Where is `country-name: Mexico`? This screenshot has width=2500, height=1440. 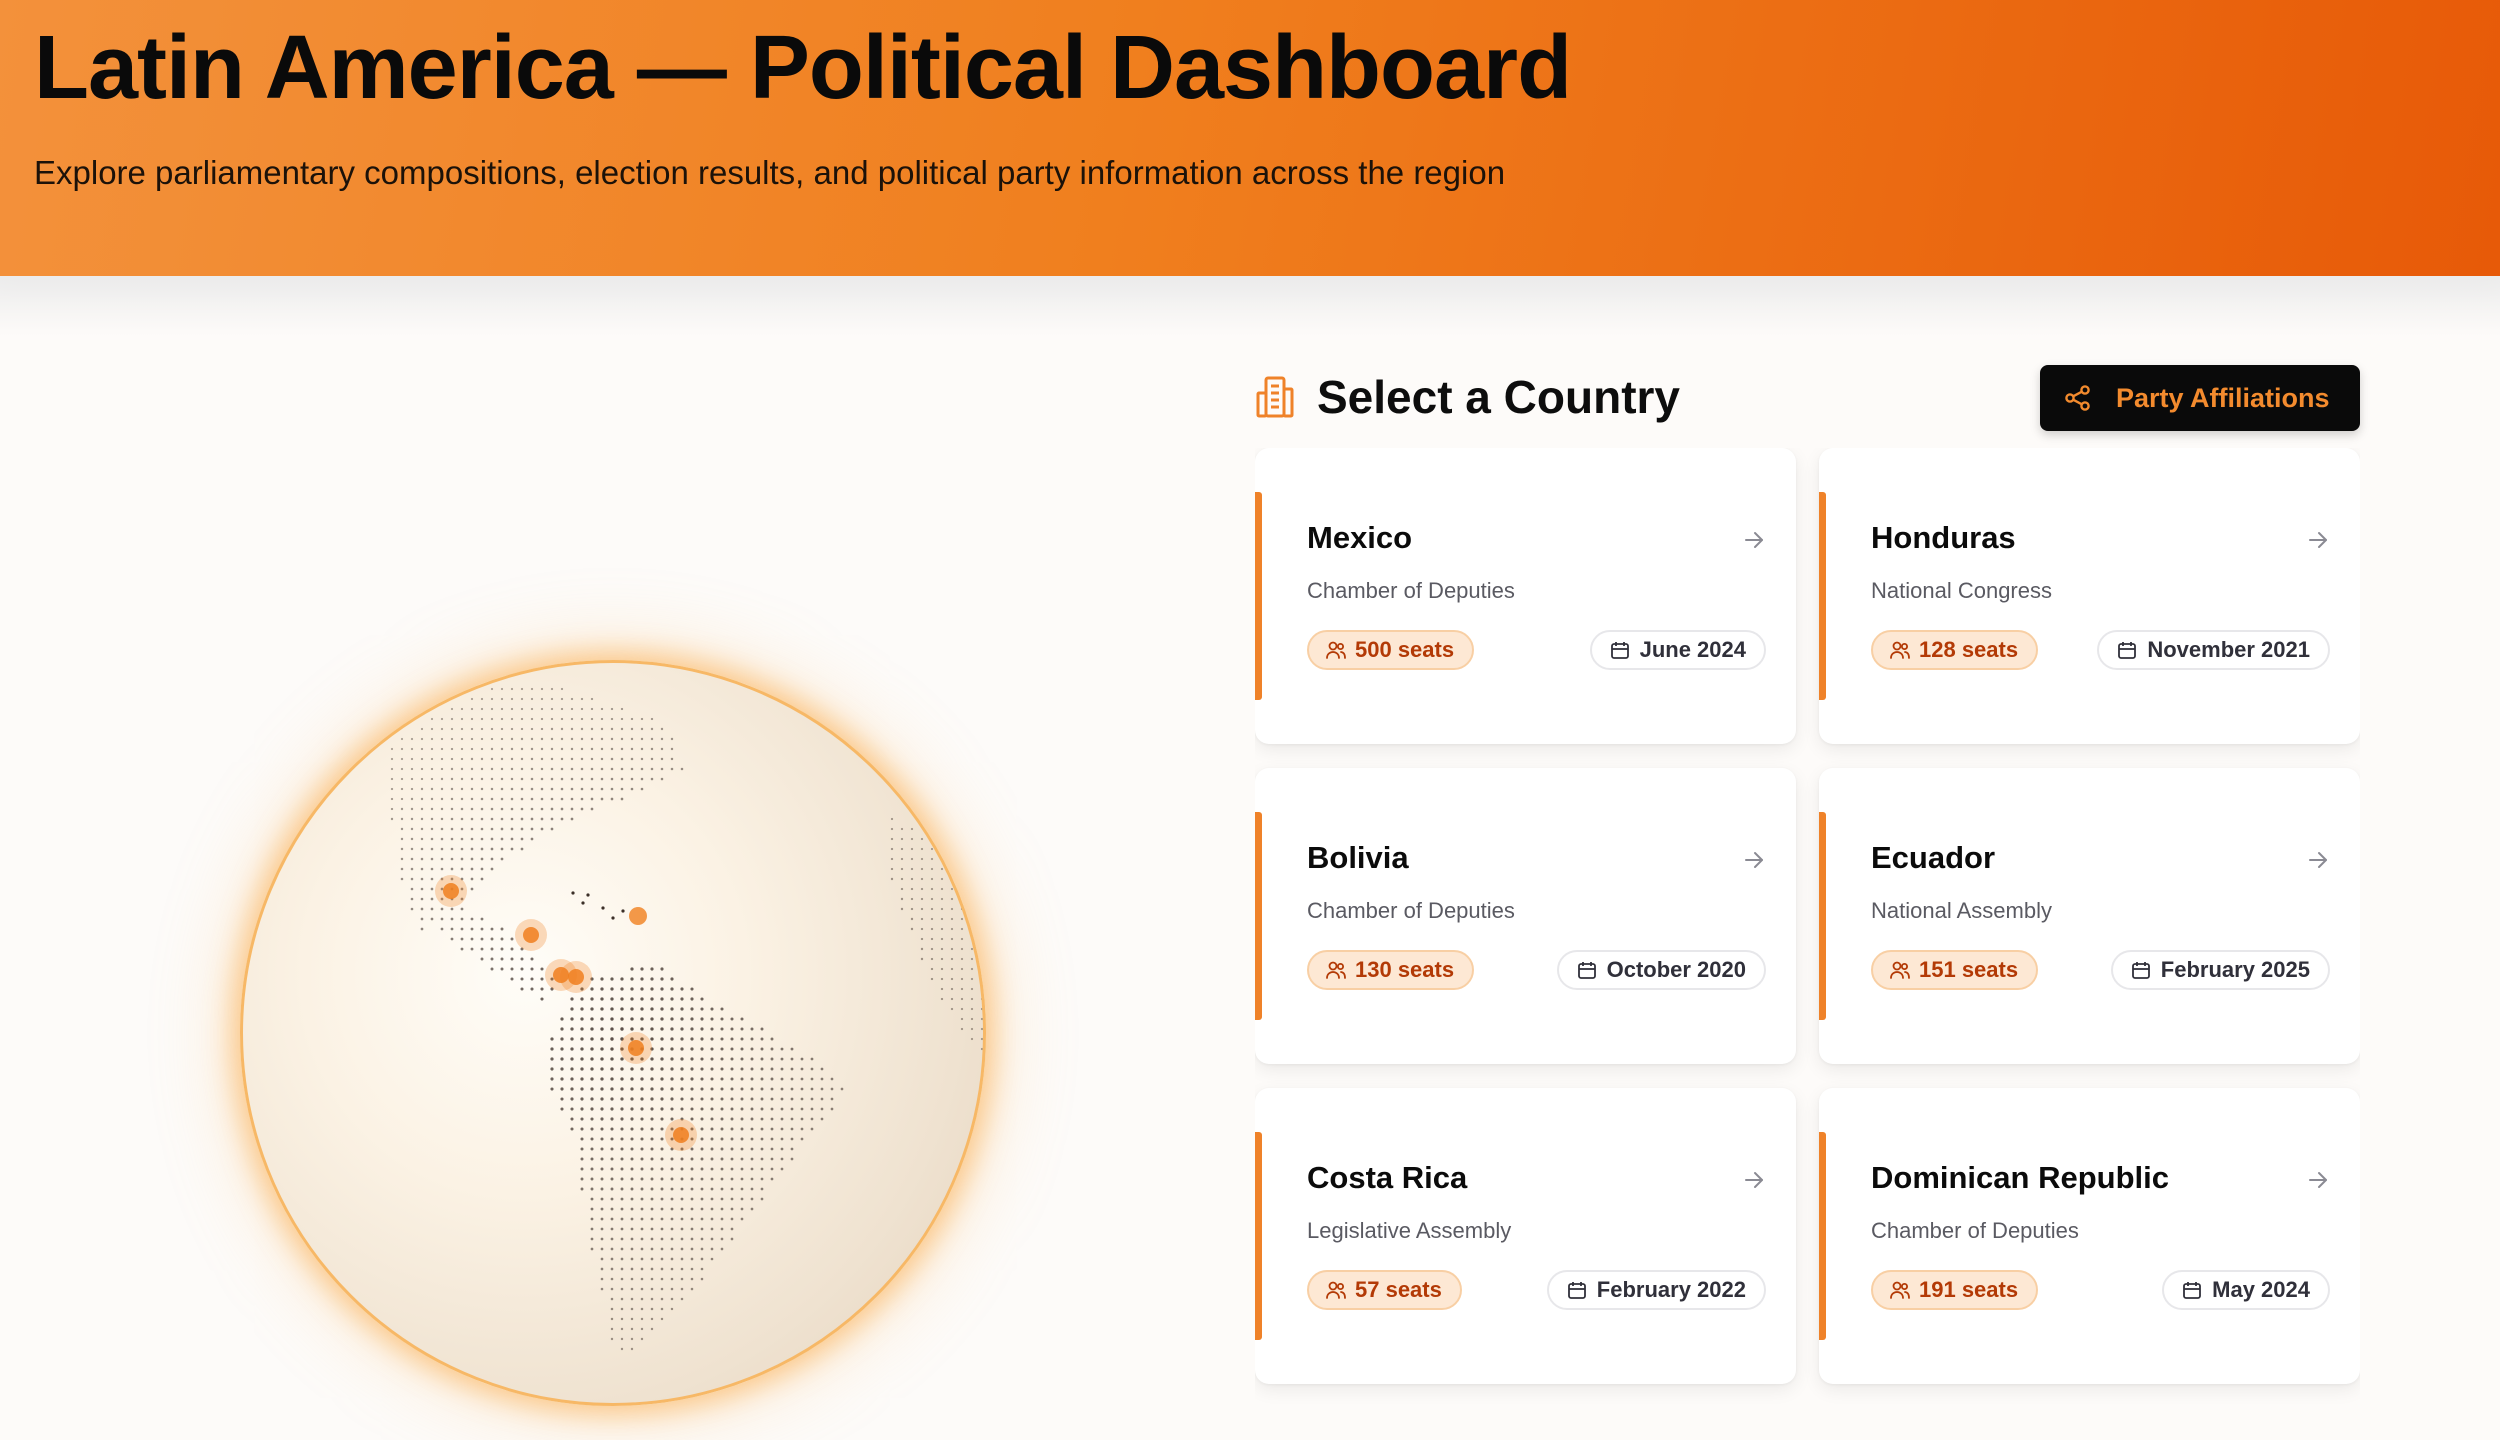
country-name: Mexico is located at coordinates (1360, 537).